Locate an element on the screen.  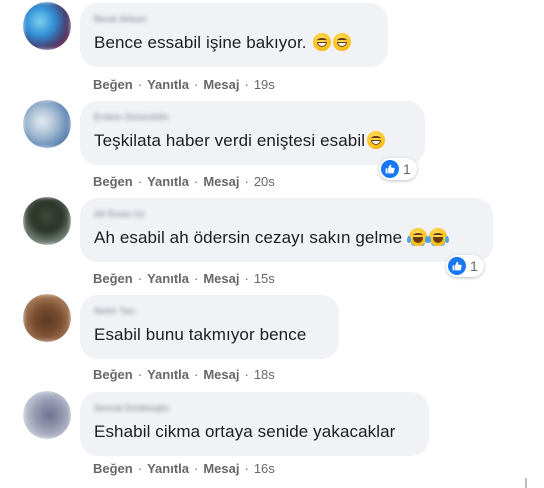
comment-text: Ah esabil ah ödersin cezayı sakın gelme is located at coordinates (272, 238).